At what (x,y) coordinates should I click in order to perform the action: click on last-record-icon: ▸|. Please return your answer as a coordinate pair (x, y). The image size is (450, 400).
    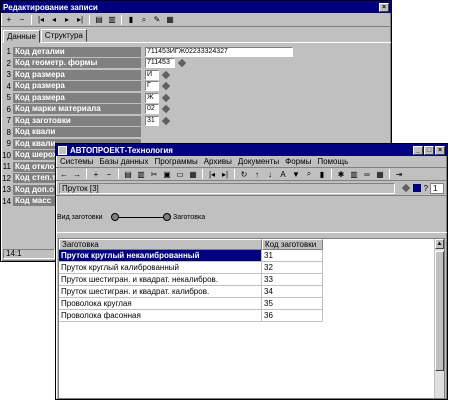
    Looking at the image, I should click on (80, 19).